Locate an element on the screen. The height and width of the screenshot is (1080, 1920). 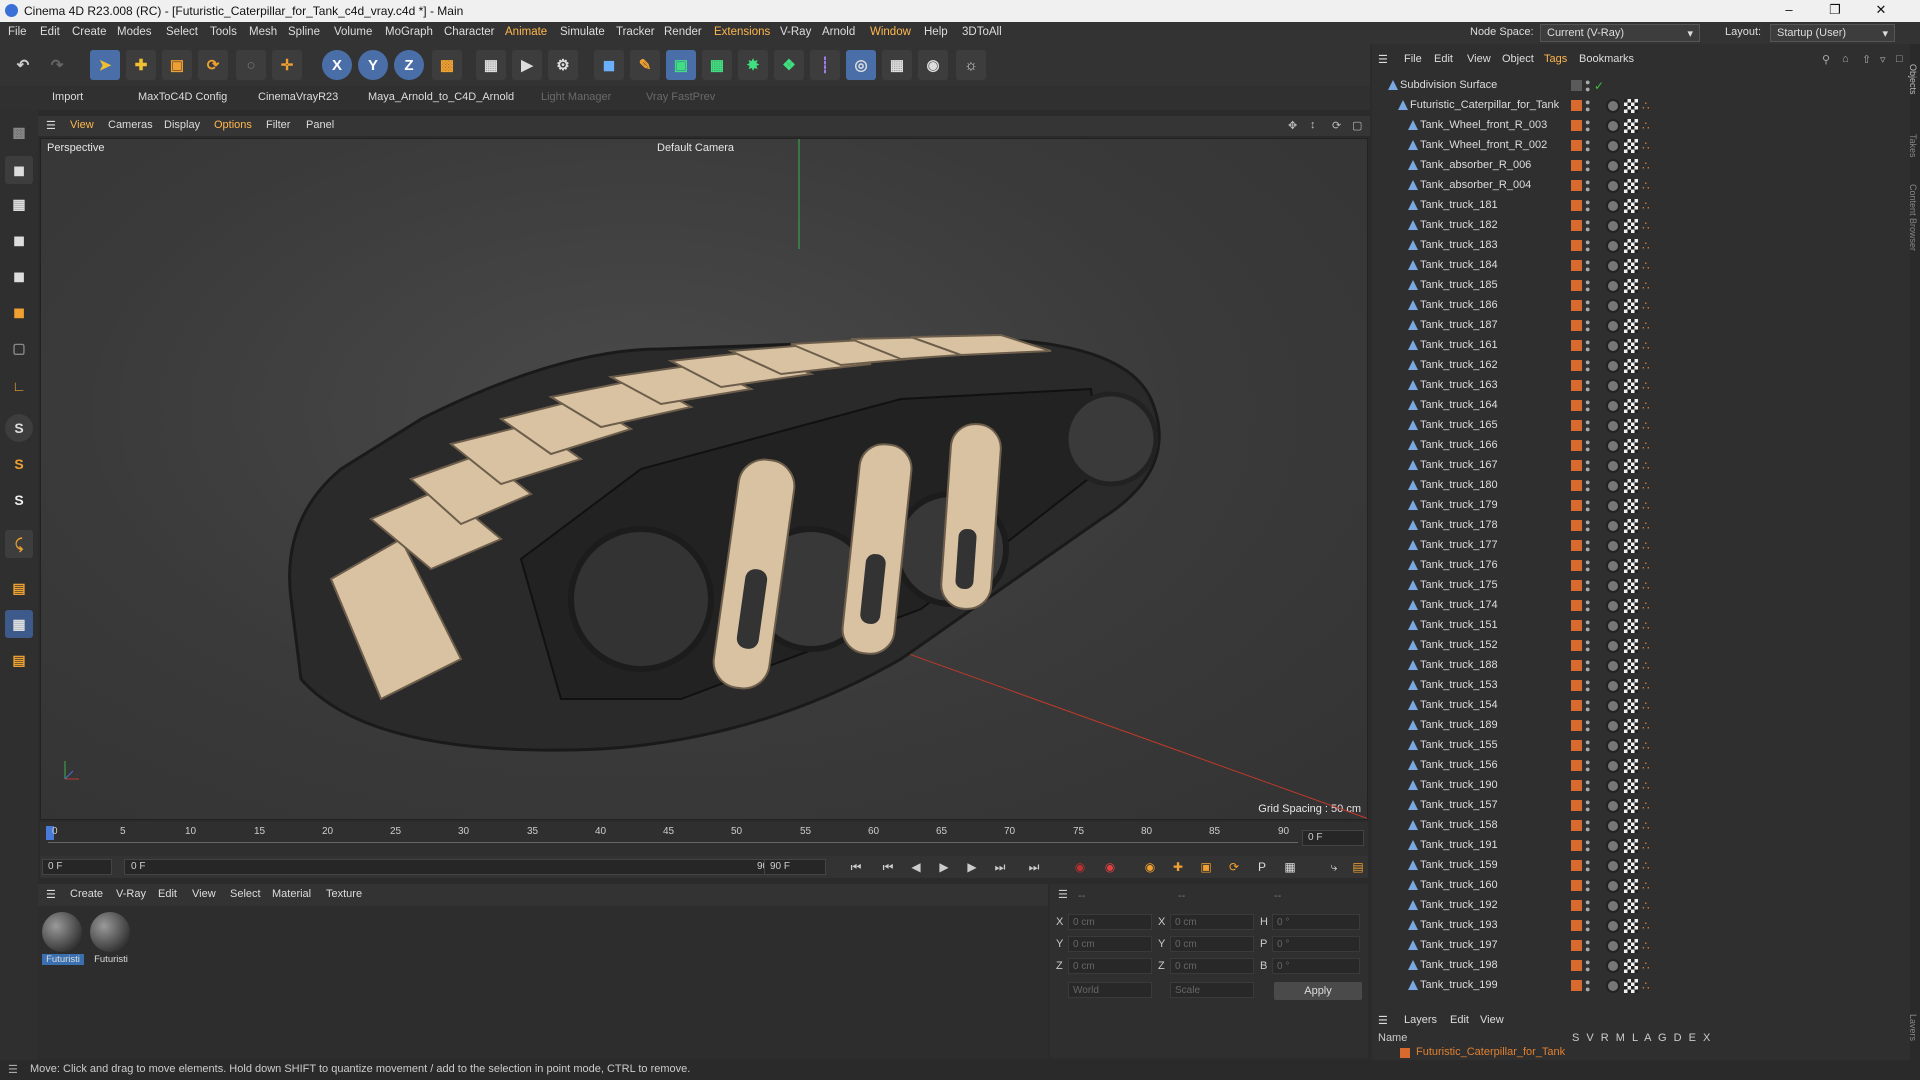
object-row: Tank_truck_156 ● ● ∴ is located at coordinates (1637, 766).